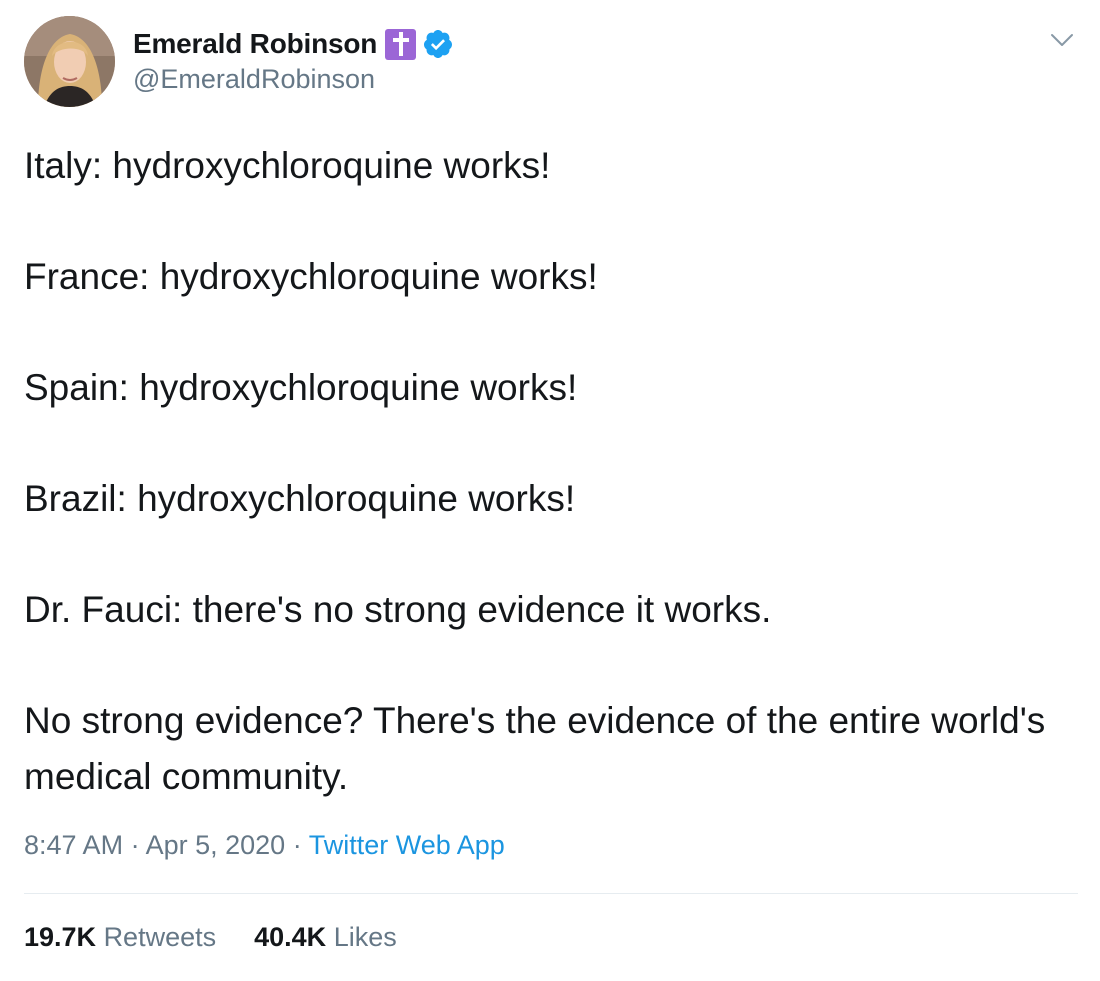  Describe the element at coordinates (287, 165) in the screenshot. I see `tweet-line: Italy: hydroxychloroquine works!` at that location.